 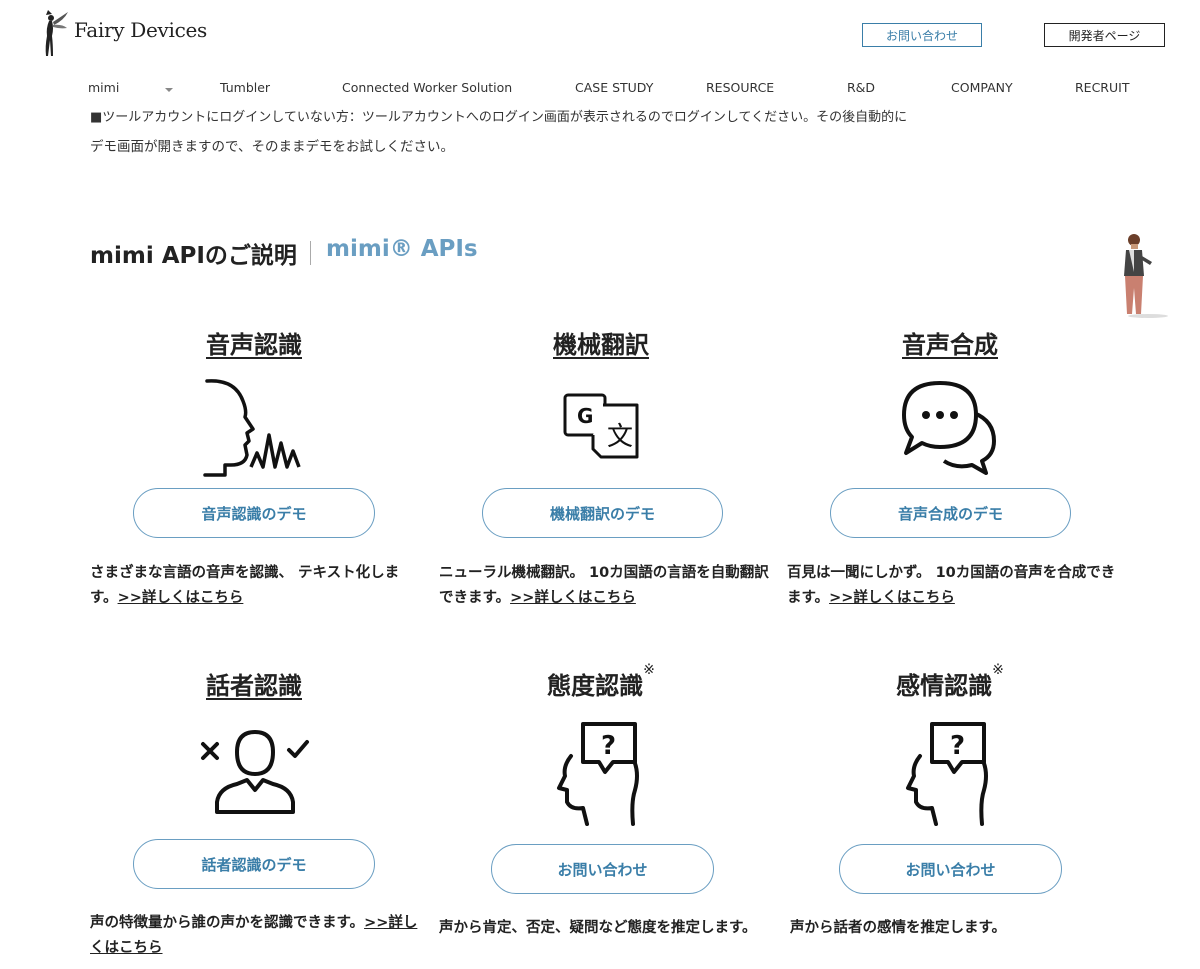 What do you see at coordinates (949, 428) in the screenshot?
I see `speech-bubbles-icon` at bounding box center [949, 428].